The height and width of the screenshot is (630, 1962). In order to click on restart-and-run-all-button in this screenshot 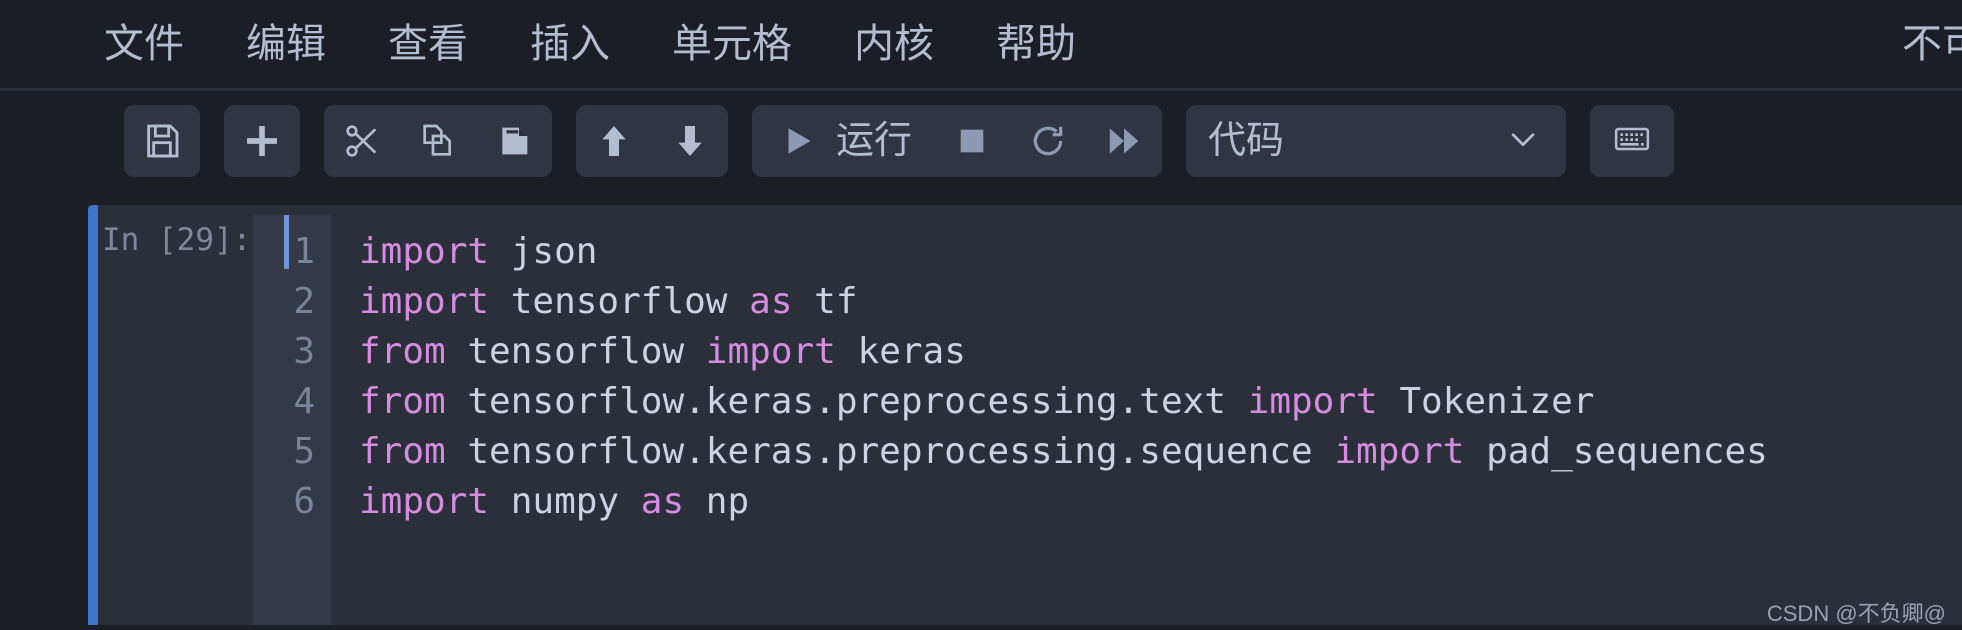, I will do `click(1124, 141)`.